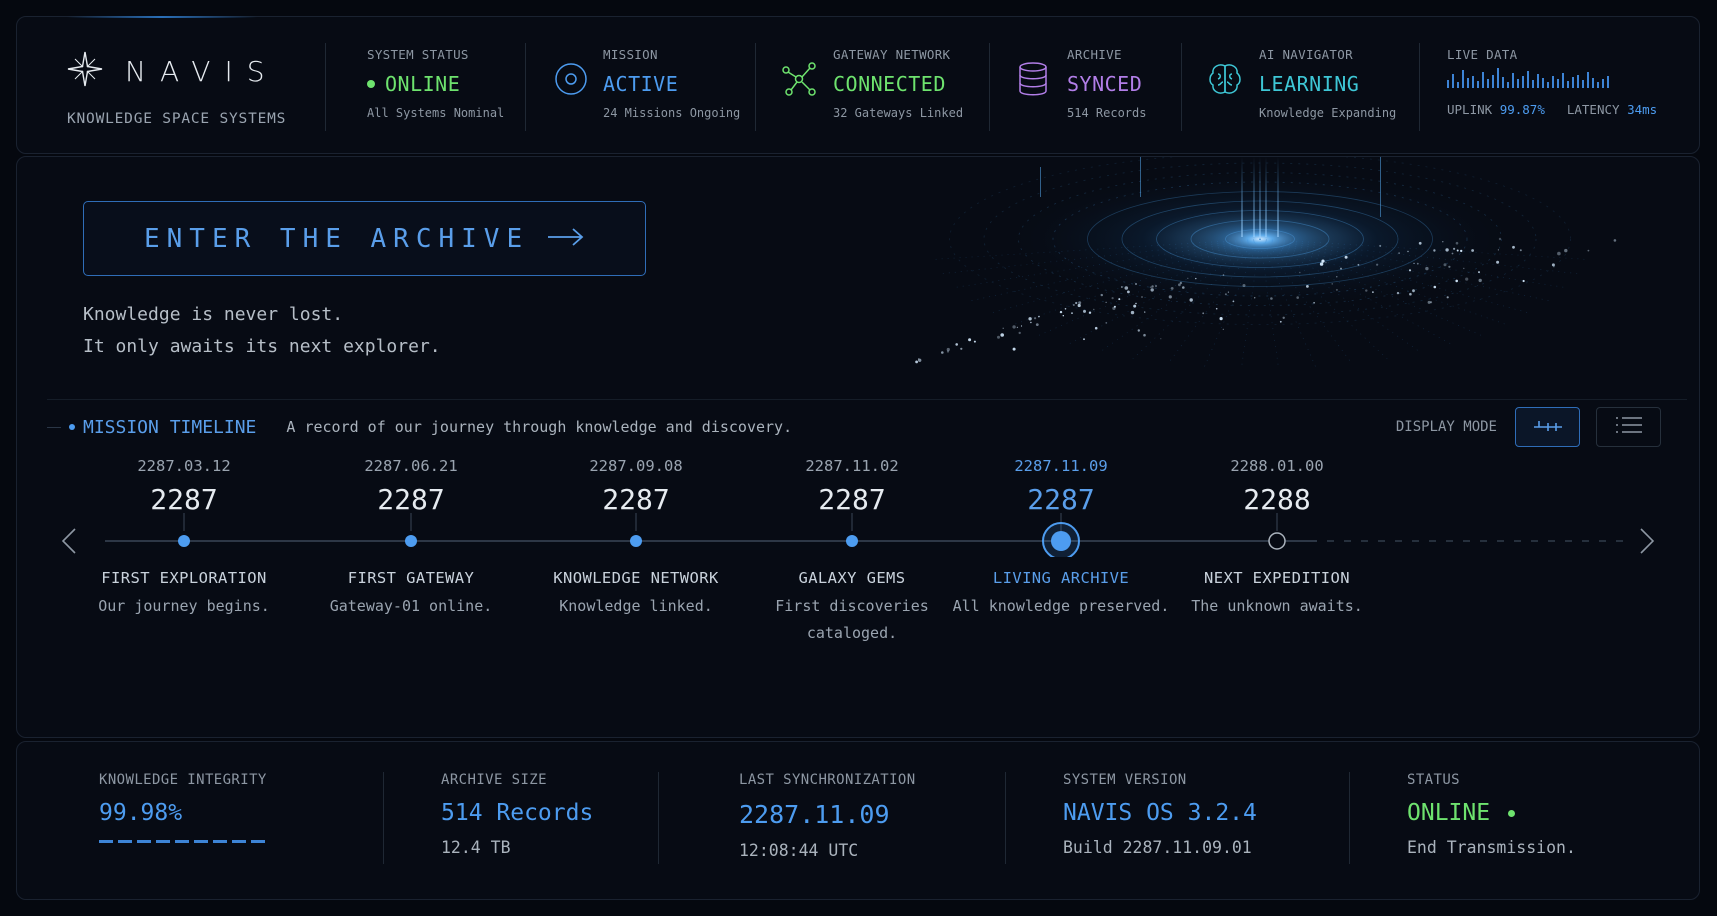 The height and width of the screenshot is (916, 1717). Describe the element at coordinates (1491, 814) in the screenshot. I see `footer-status: STATUS ONLINE End Transmission.` at that location.